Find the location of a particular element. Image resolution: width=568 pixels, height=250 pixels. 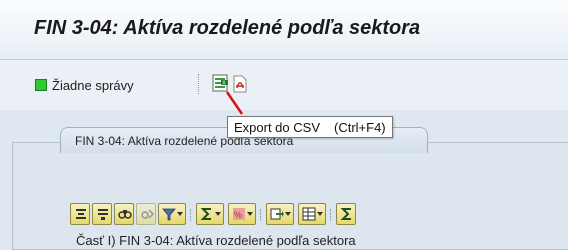

sort-descending-icon is located at coordinates (102, 214).